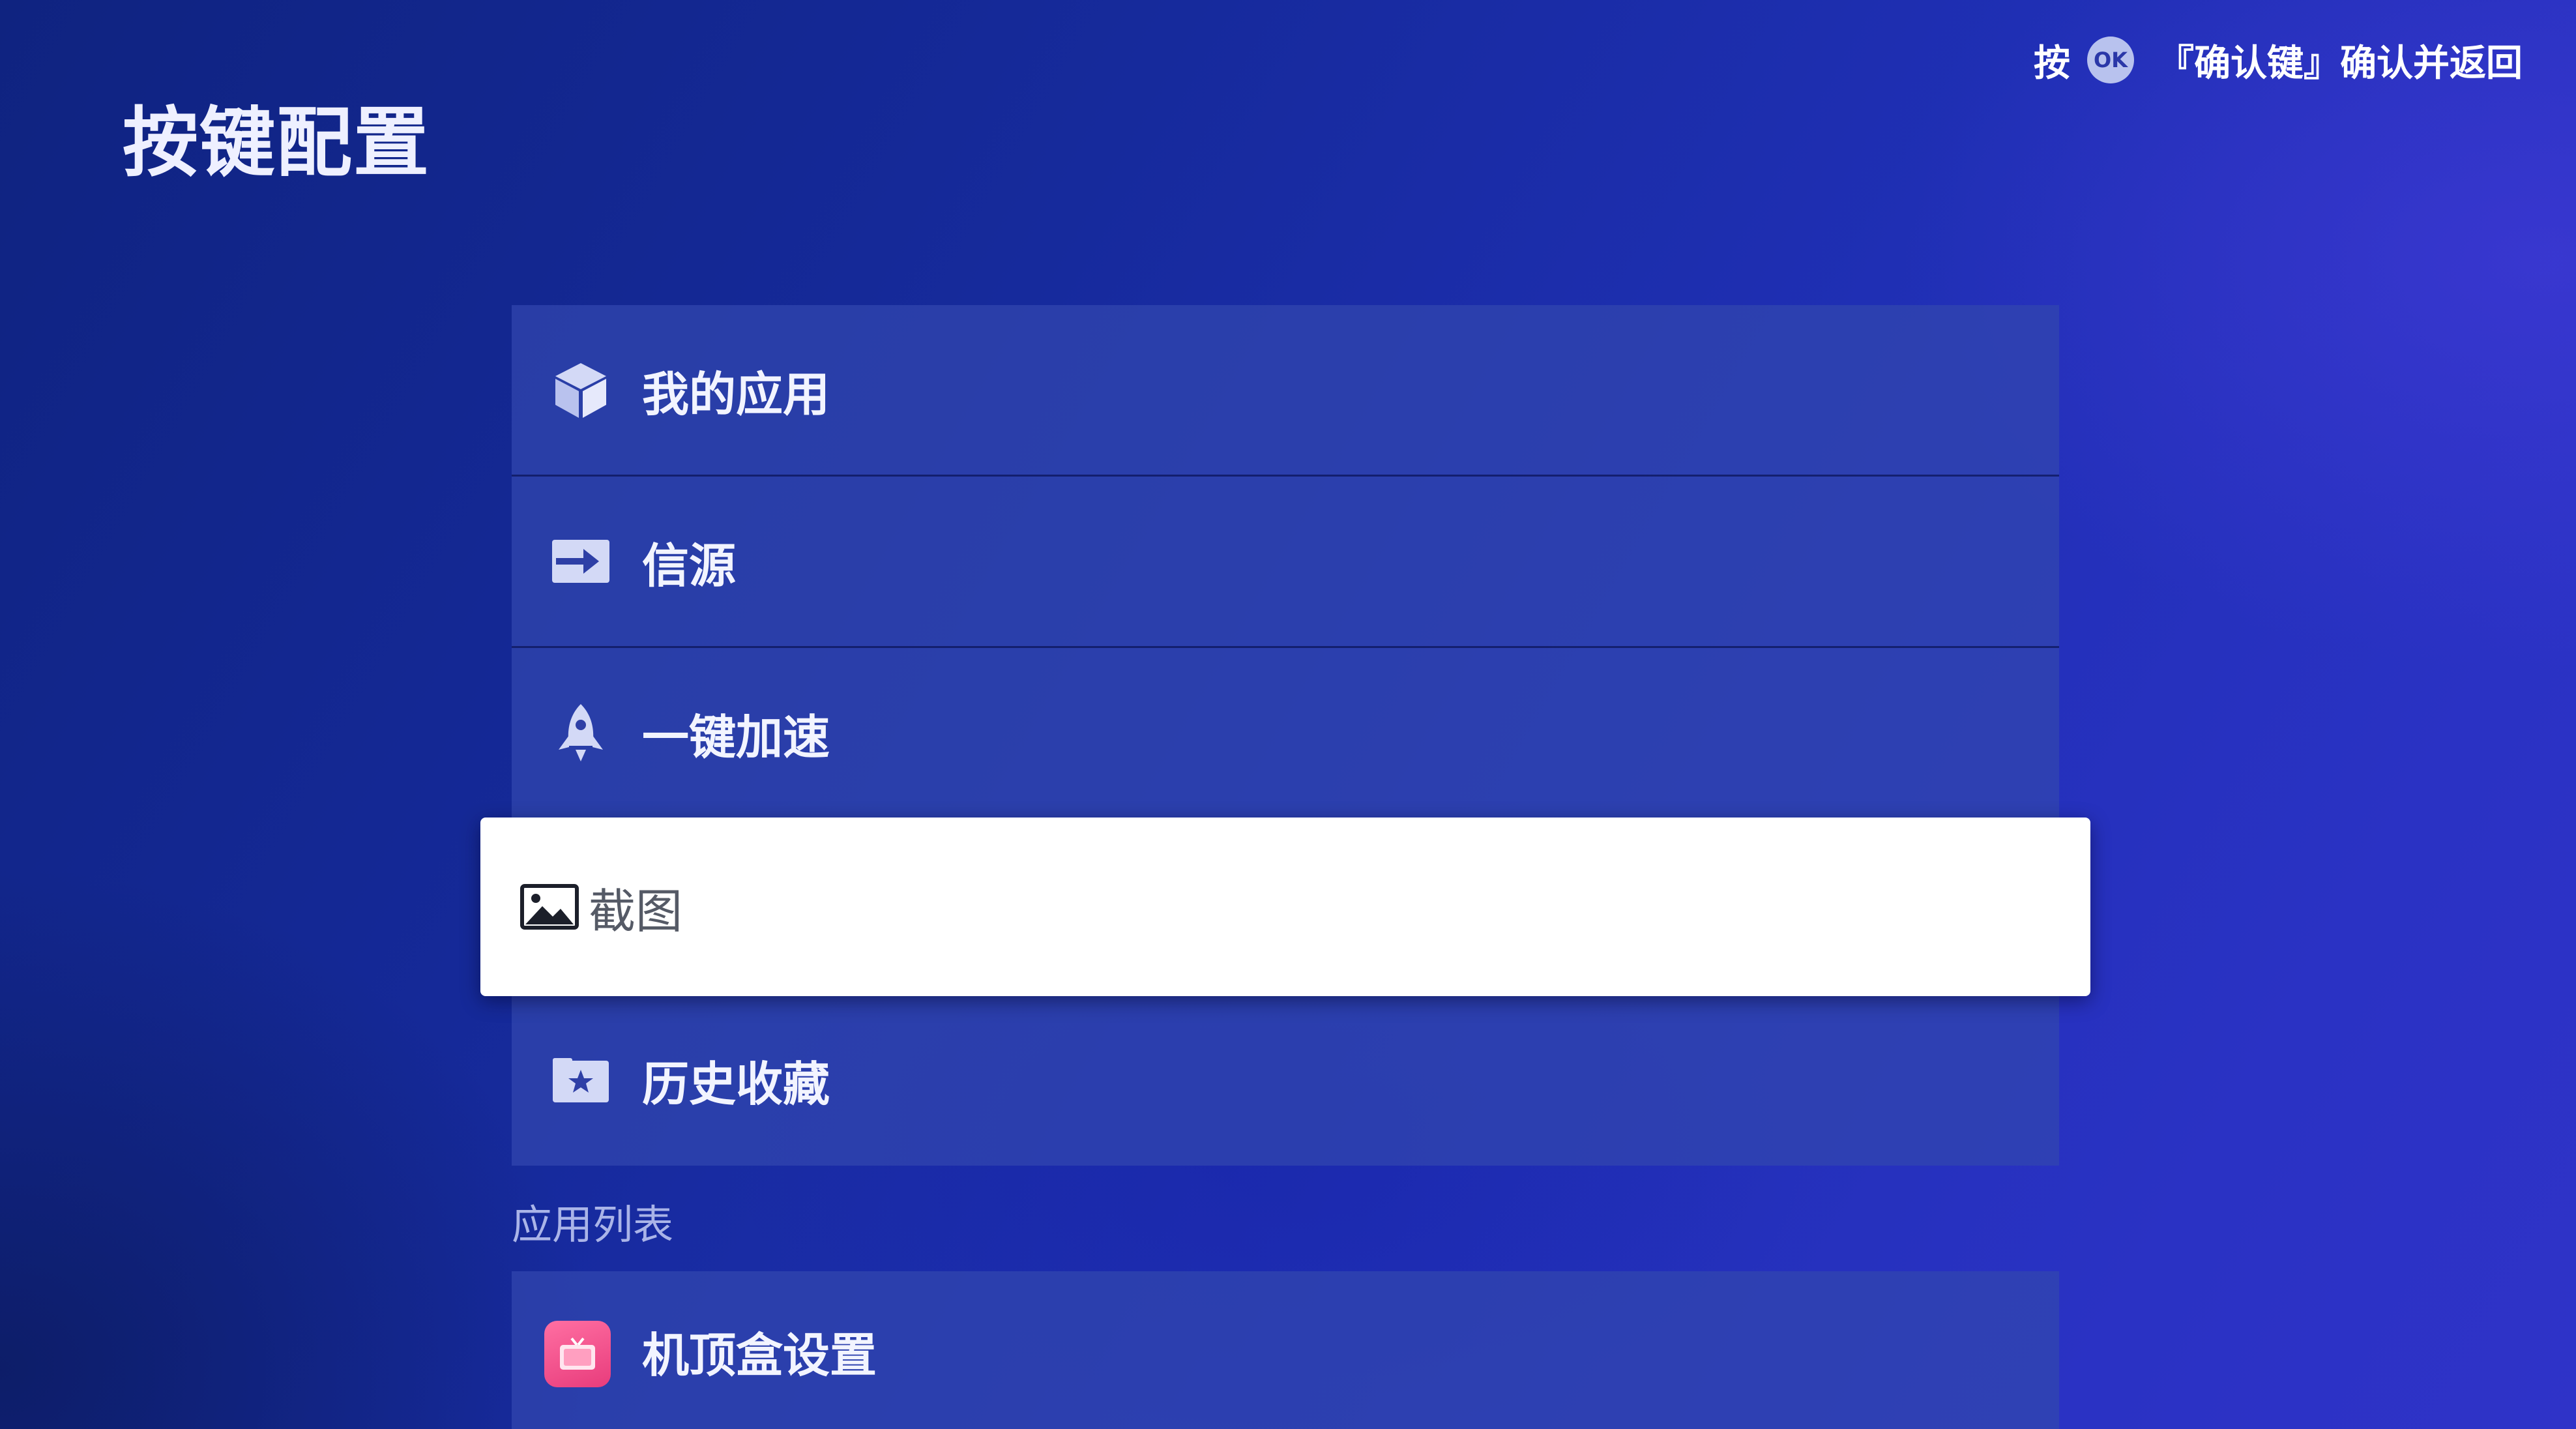 This screenshot has height=1429, width=2576. Describe the element at coordinates (580, 732) in the screenshot. I see `rocket-icon` at that location.